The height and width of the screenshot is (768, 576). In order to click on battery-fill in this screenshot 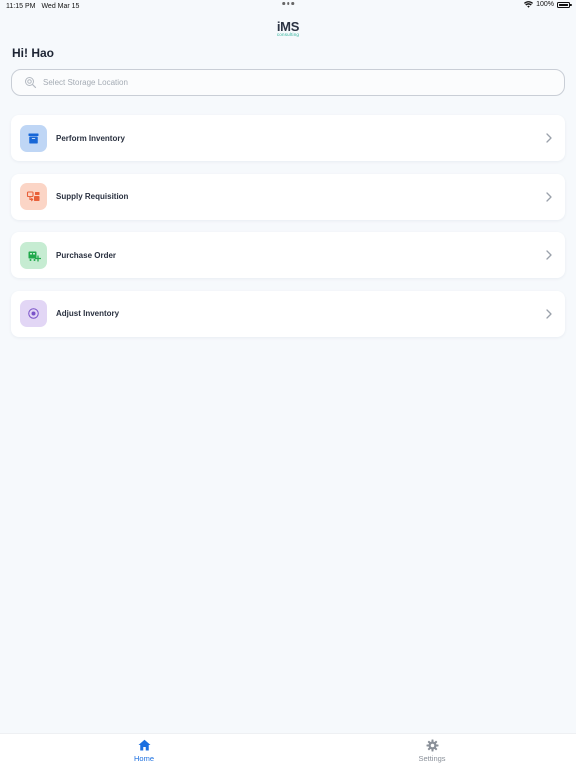, I will do `click(563, 4)`.